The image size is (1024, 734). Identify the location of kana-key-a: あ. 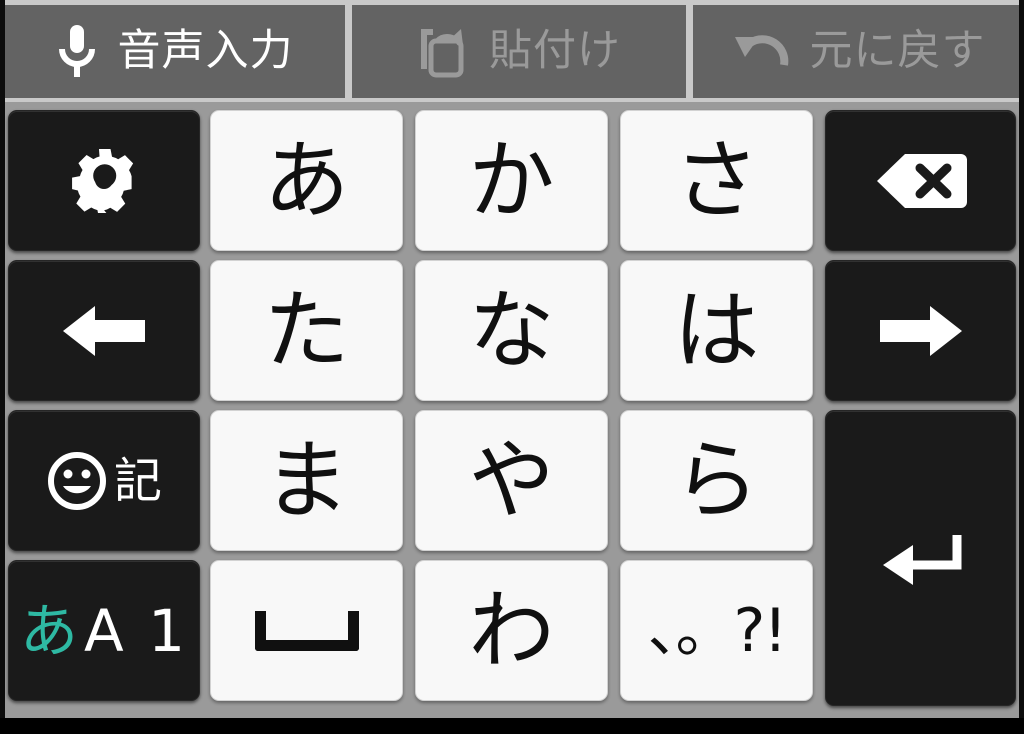
(306, 180).